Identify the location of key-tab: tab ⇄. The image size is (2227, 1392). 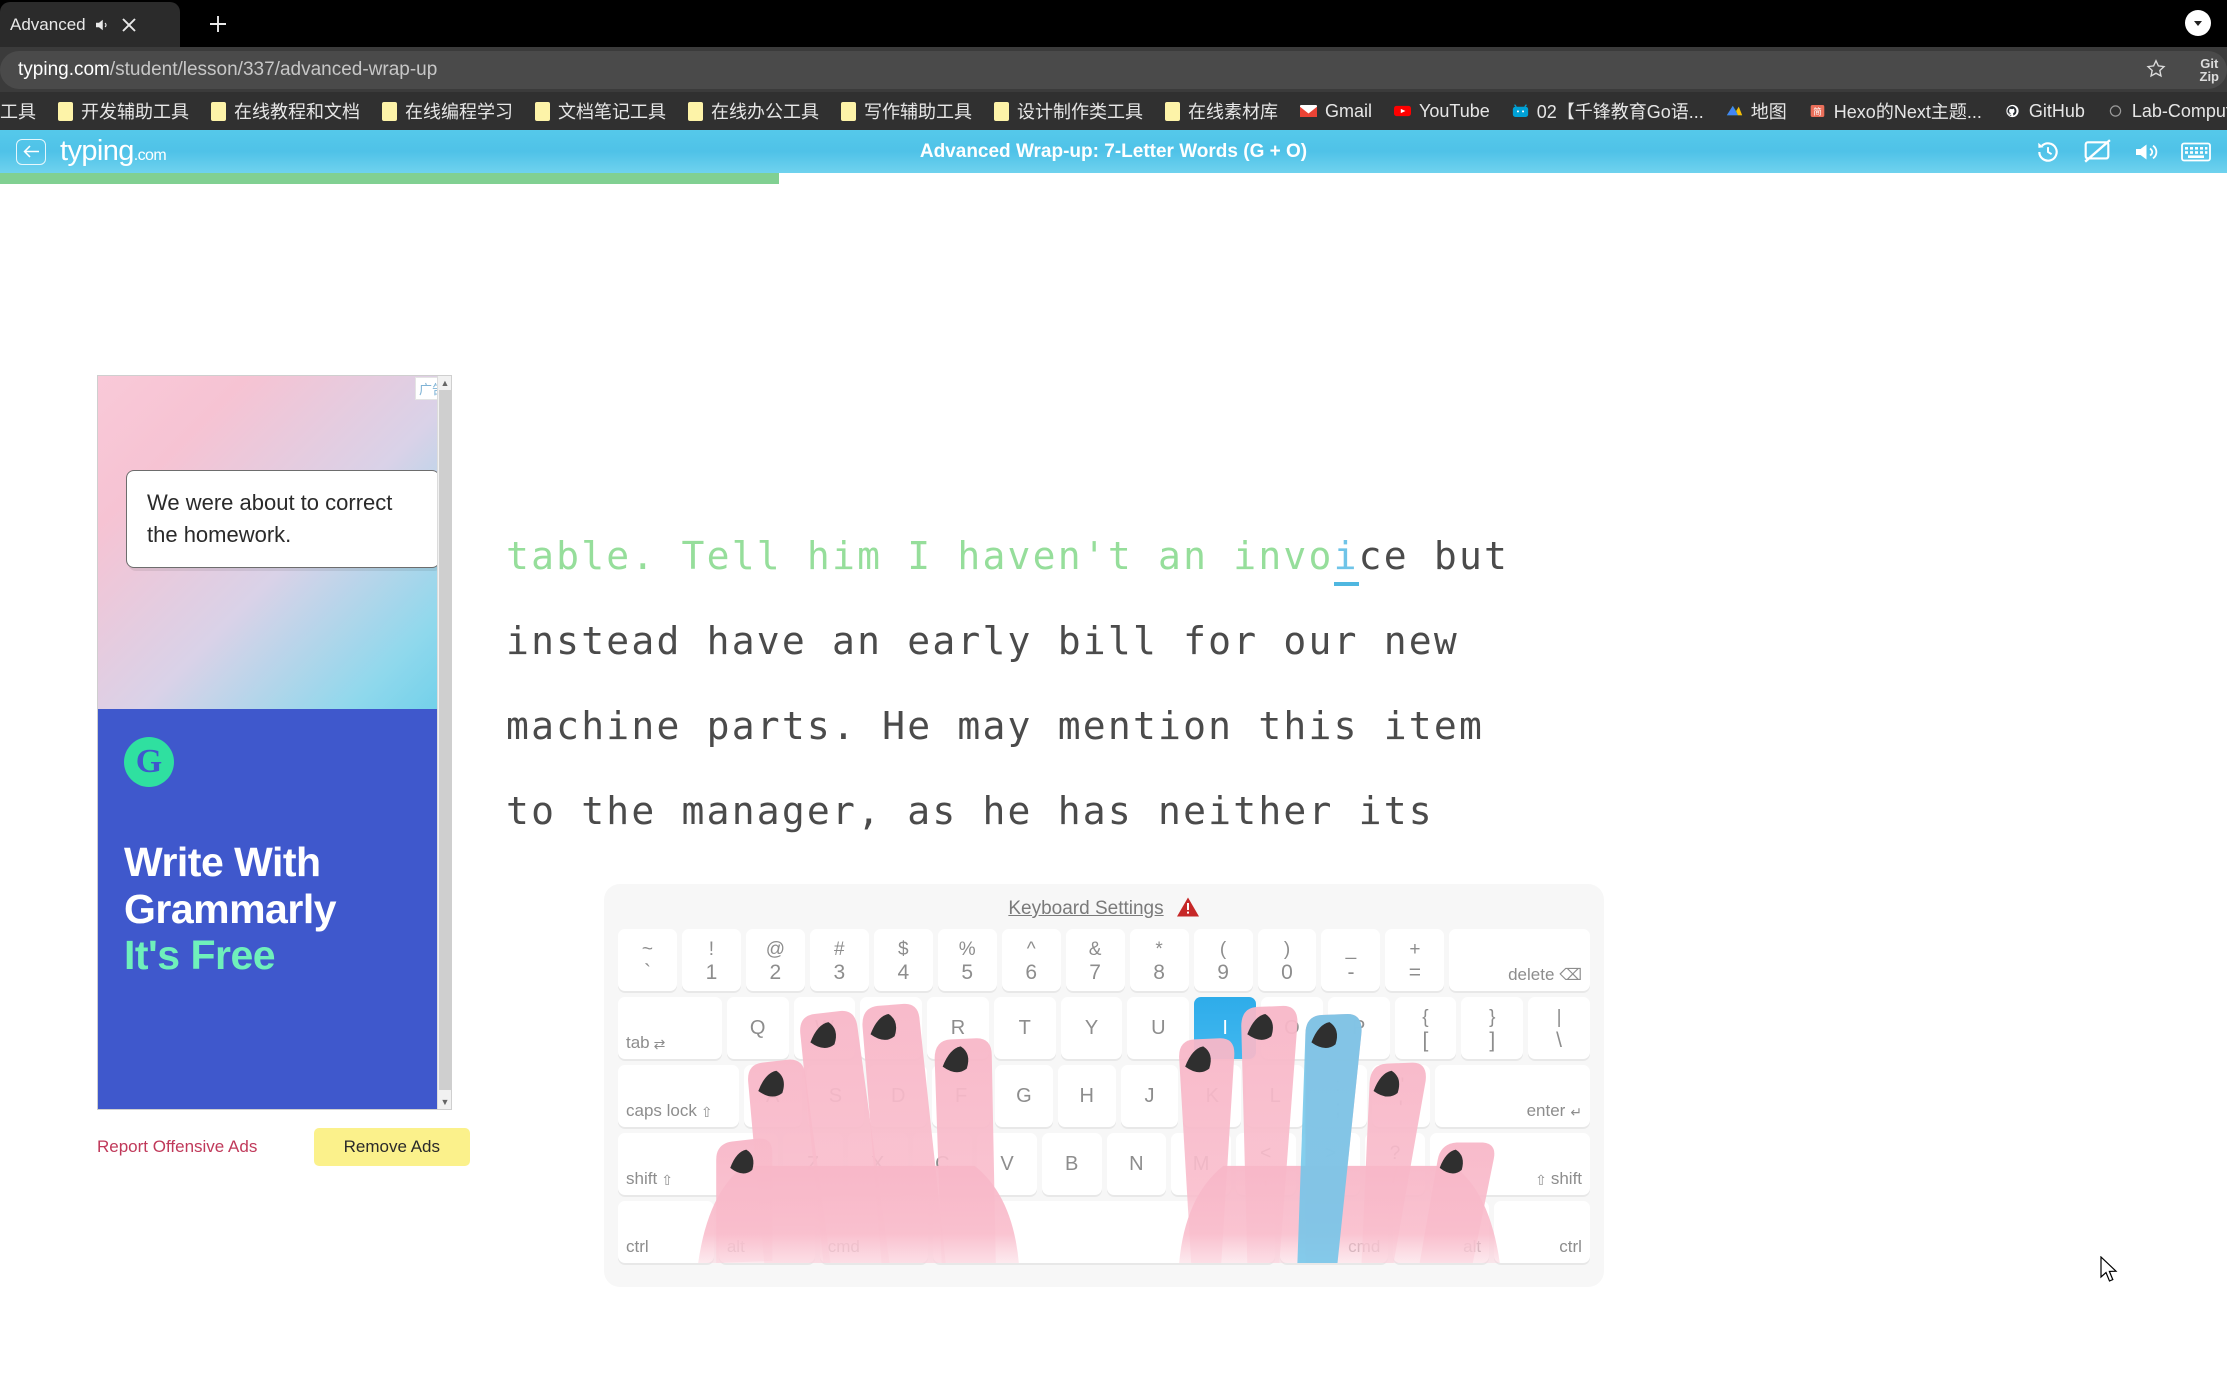
(670, 1028).